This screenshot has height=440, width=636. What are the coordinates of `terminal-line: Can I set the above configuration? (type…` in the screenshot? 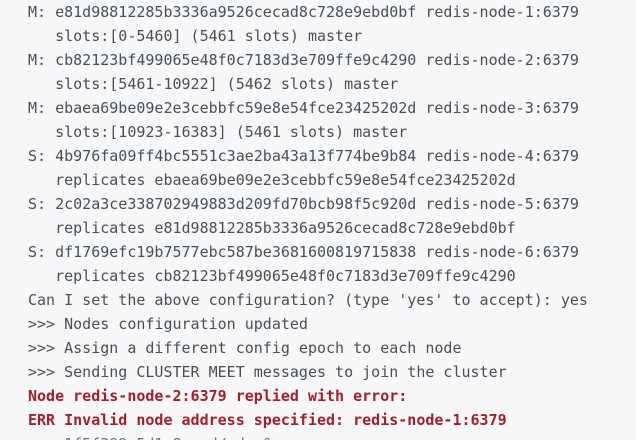 It's located at (308, 300).